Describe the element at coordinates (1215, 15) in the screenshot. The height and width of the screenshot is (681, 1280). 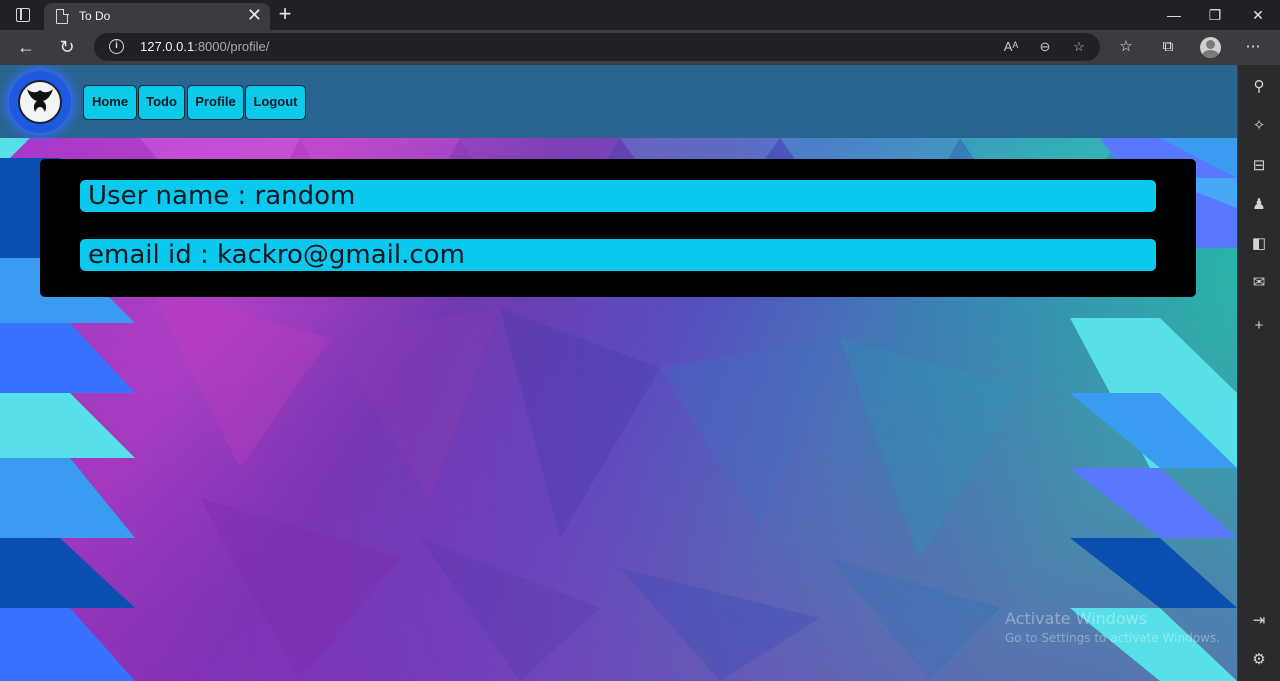
I see `restore-button: ❐` at that location.